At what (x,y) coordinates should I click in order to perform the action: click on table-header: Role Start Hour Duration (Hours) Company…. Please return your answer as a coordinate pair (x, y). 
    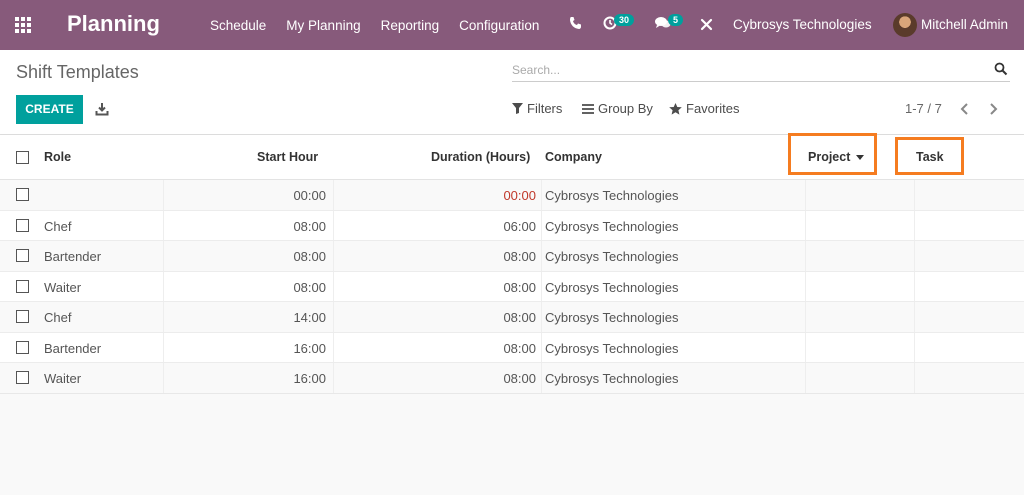
    Looking at the image, I should click on (512, 156).